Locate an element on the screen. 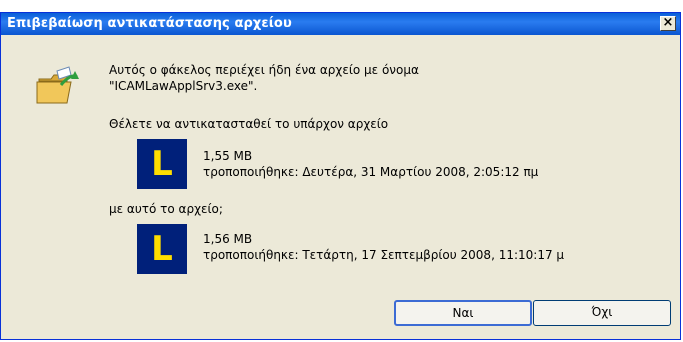 The image size is (683, 342). title-bar: Επιβεβαίωση αντικατάστασης αρχείου × is located at coordinates (340, 24).